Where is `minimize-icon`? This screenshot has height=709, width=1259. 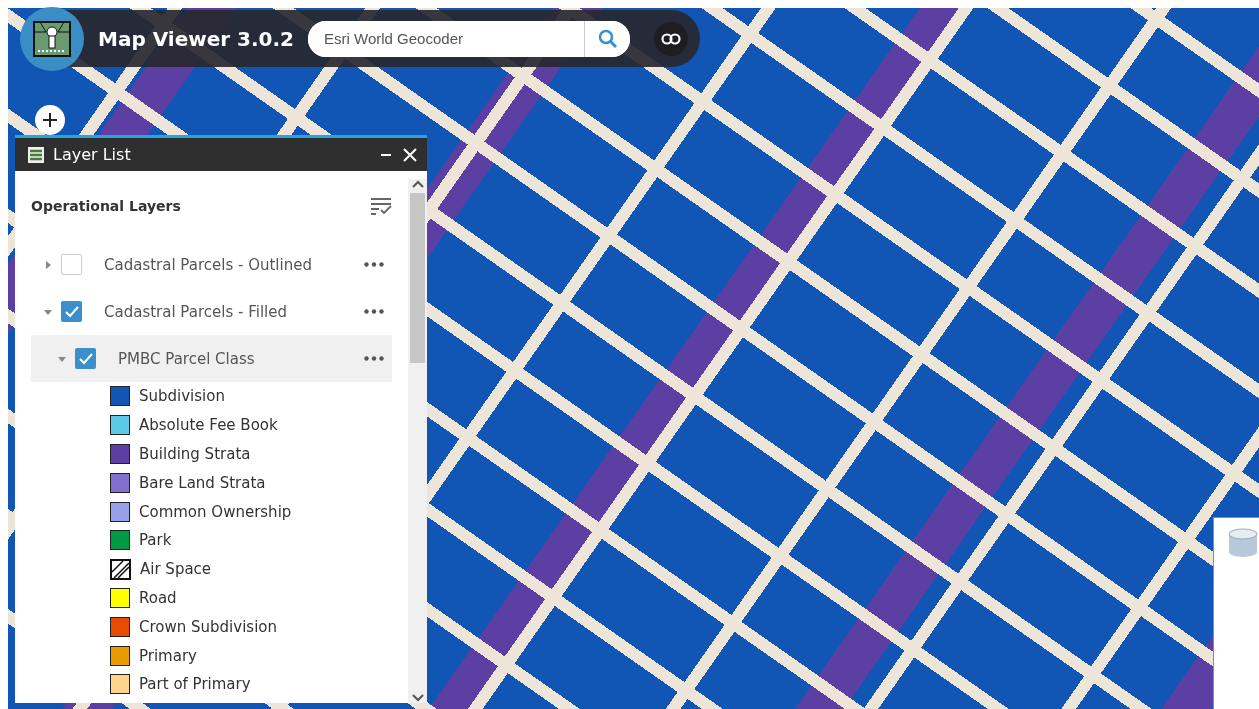 minimize-icon is located at coordinates (386, 154).